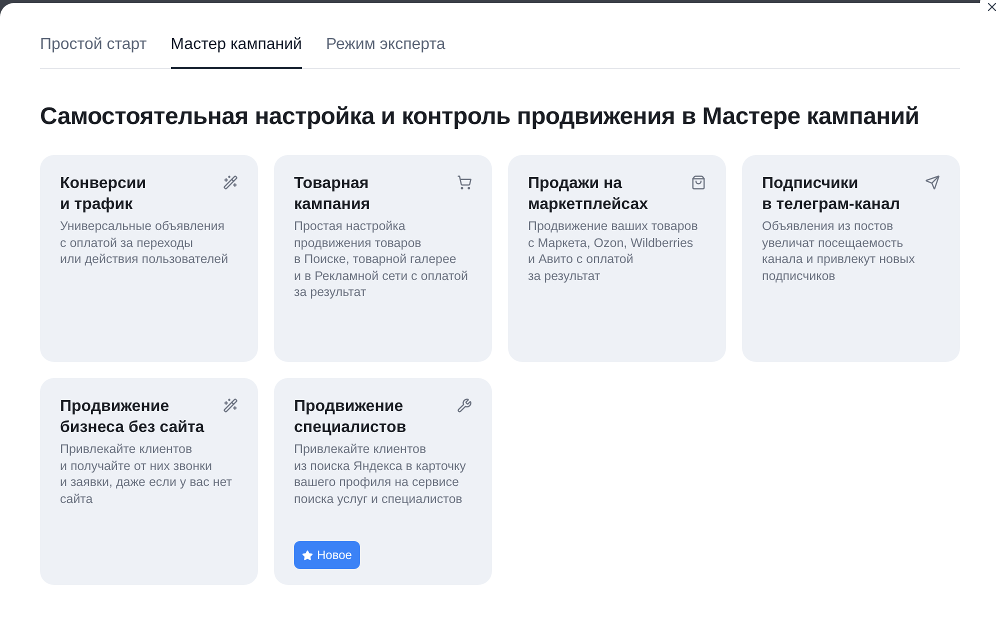 Image resolution: width=1000 pixels, height=624 pixels. Describe the element at coordinates (588, 194) in the screenshot. I see `card-title: Продажи на маркетплейсах` at that location.